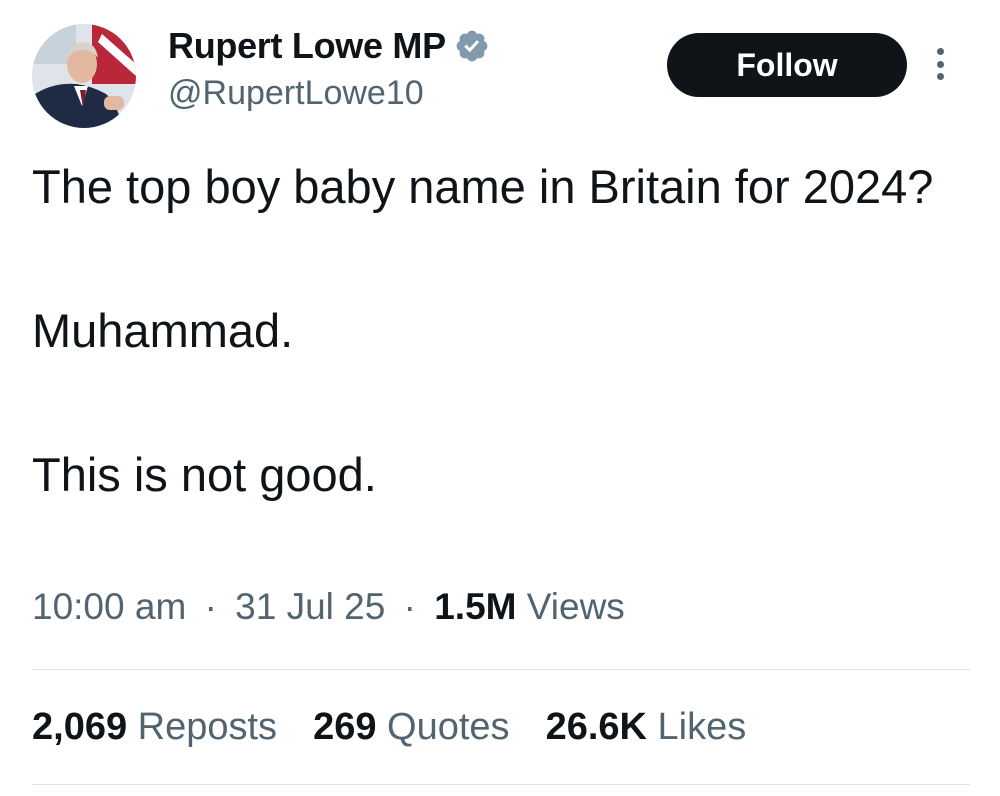 The height and width of the screenshot is (796, 1000). Describe the element at coordinates (296, 93) in the screenshot. I see `author-handle: @RupertLowe10` at that location.